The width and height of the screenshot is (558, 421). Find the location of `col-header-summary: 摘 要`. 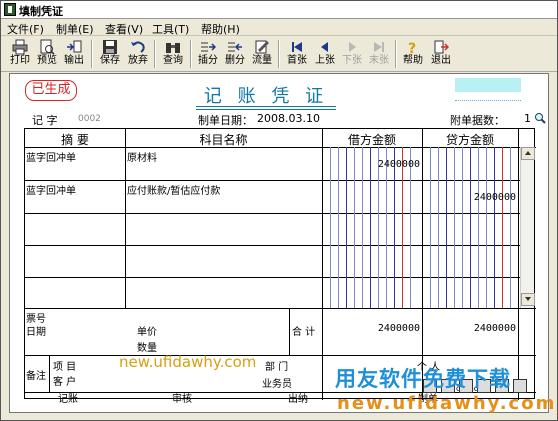

col-header-summary: 摘 要 is located at coordinates (75, 140).